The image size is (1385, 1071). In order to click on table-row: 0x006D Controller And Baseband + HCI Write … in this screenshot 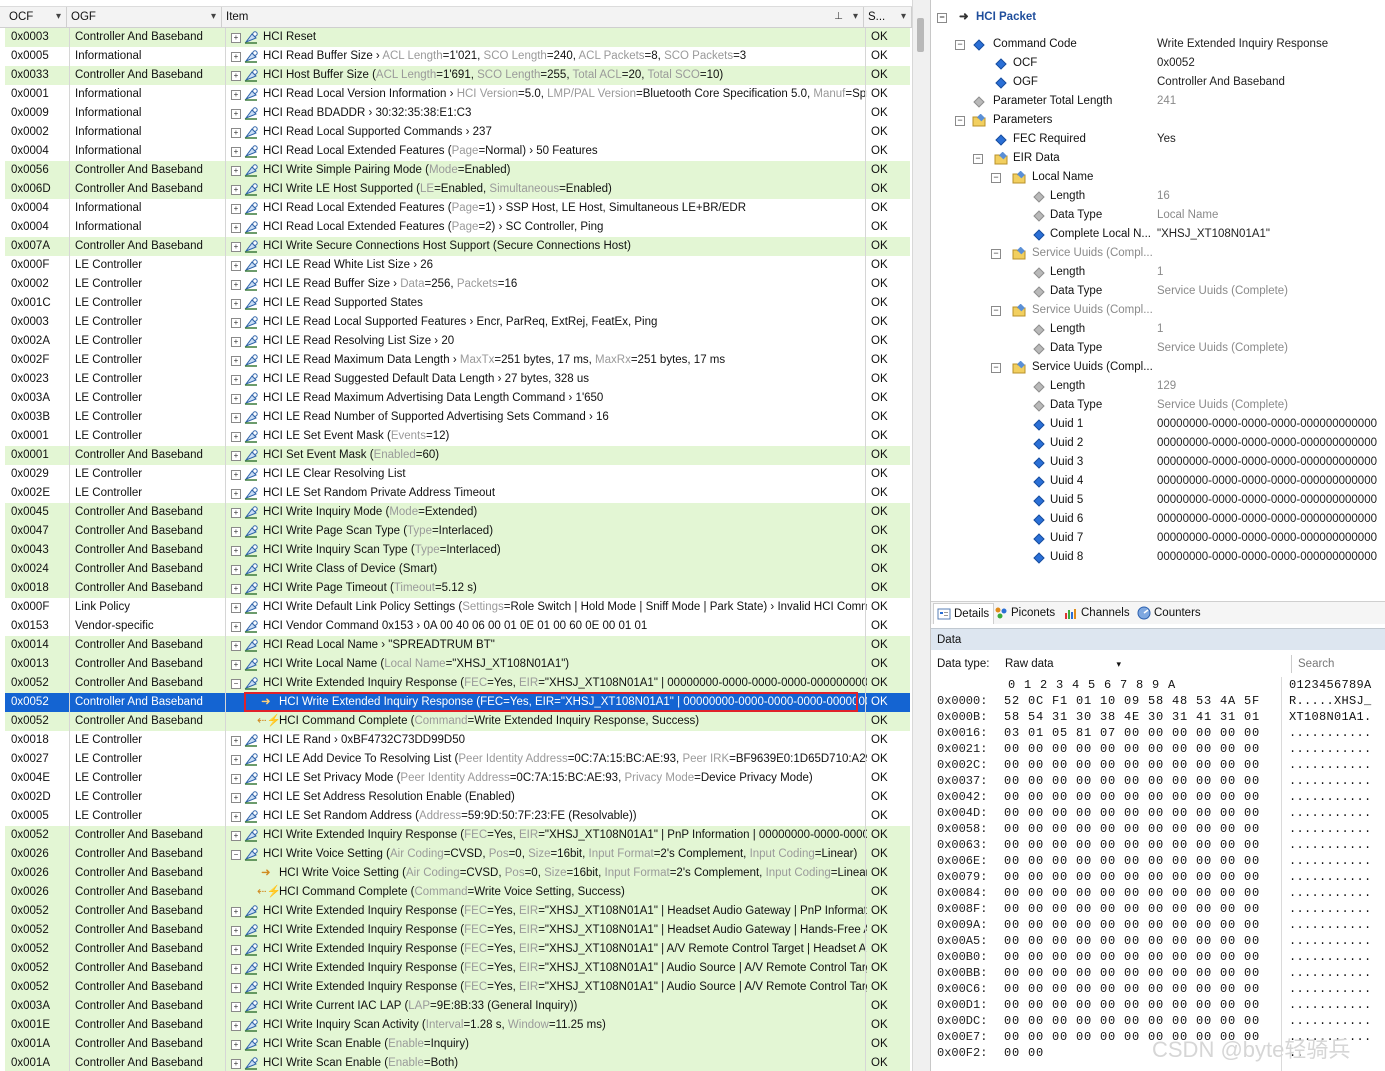, I will do `click(457, 189)`.